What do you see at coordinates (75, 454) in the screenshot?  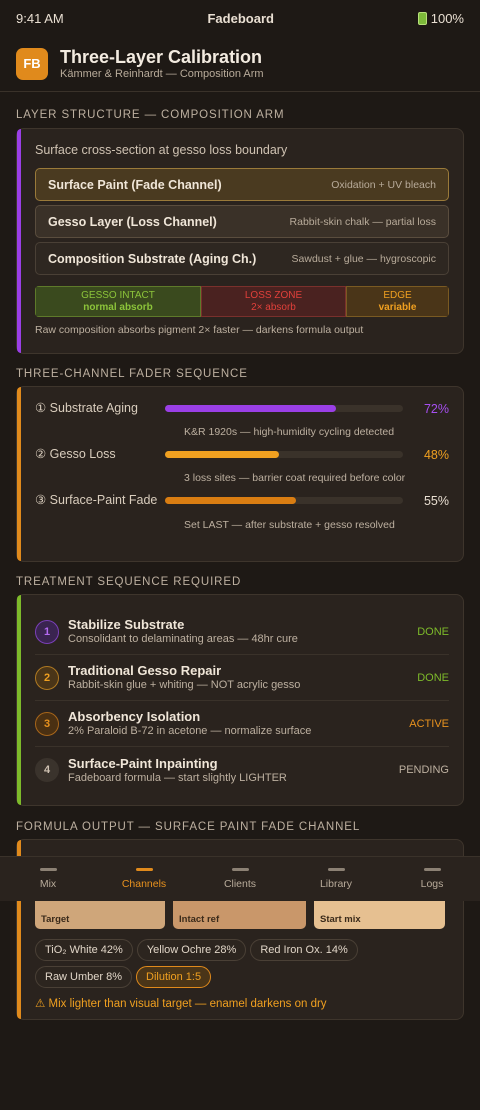 I see `fader-label: ② Gesso Loss` at bounding box center [75, 454].